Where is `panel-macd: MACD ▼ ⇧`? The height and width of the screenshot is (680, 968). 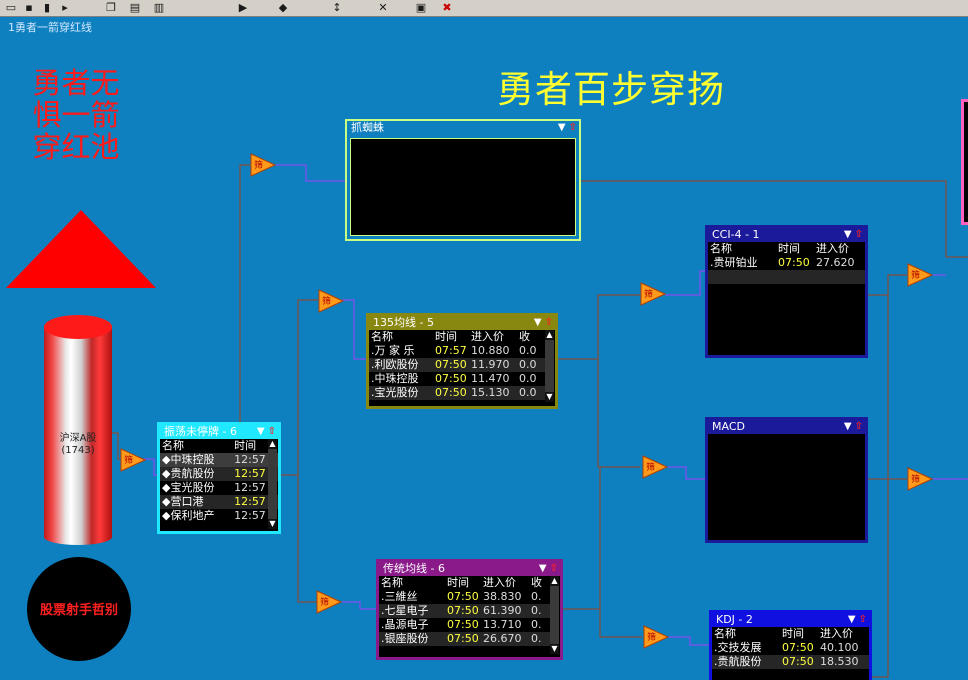 panel-macd: MACD ▼ ⇧ is located at coordinates (786, 480).